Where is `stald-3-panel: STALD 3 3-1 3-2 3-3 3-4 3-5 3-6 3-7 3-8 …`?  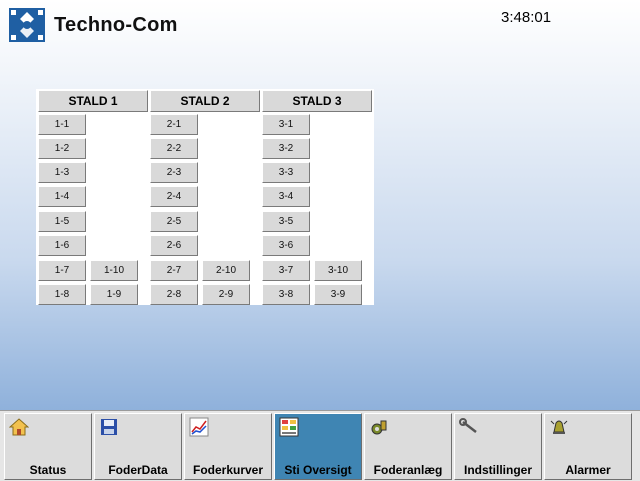
stald-3-panel: STALD 3 3-1 3-2 3-3 3-4 3-5 3-6 3-7 3-8 … is located at coordinates (317, 197).